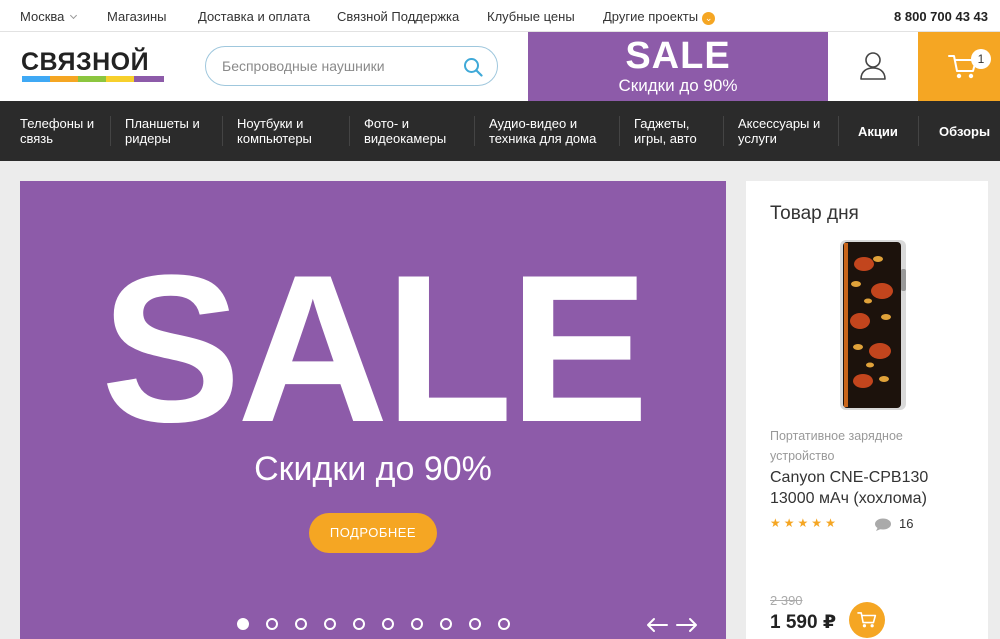  I want to click on nav-item-accessories: Аксессуары и услуги, so click(779, 131).